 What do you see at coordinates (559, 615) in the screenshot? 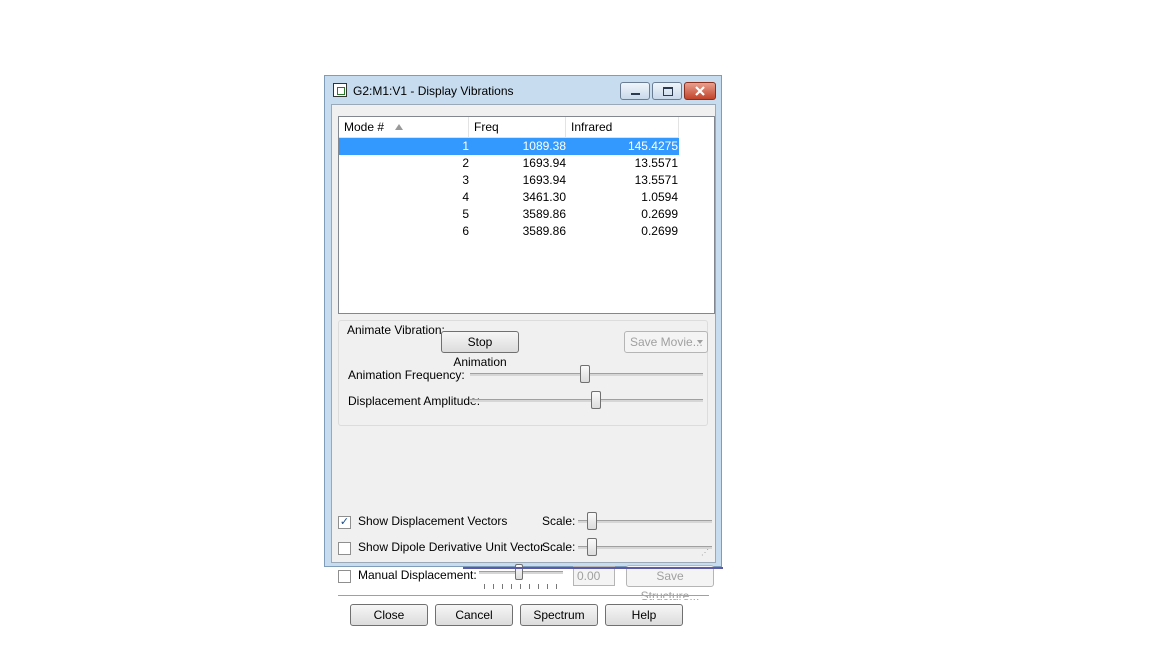
I see `spectrum-button: Spectrum` at bounding box center [559, 615].